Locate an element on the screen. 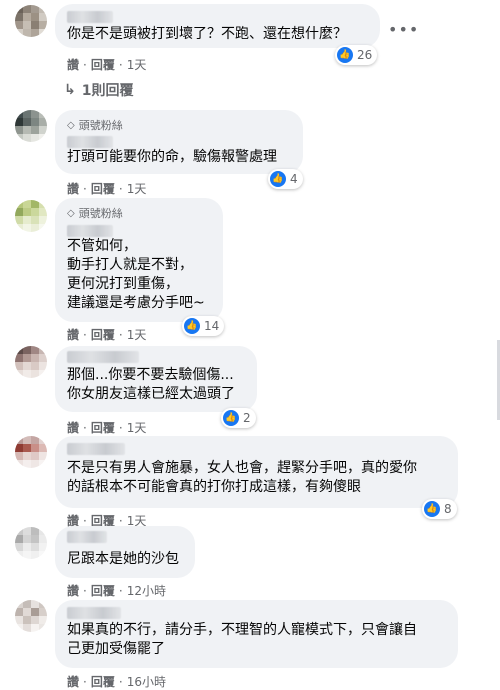 This screenshot has height=690, width=500. comment-text: 你是不是頭被打到壞了？不跑、還在想什麼？ is located at coordinates (207, 34).